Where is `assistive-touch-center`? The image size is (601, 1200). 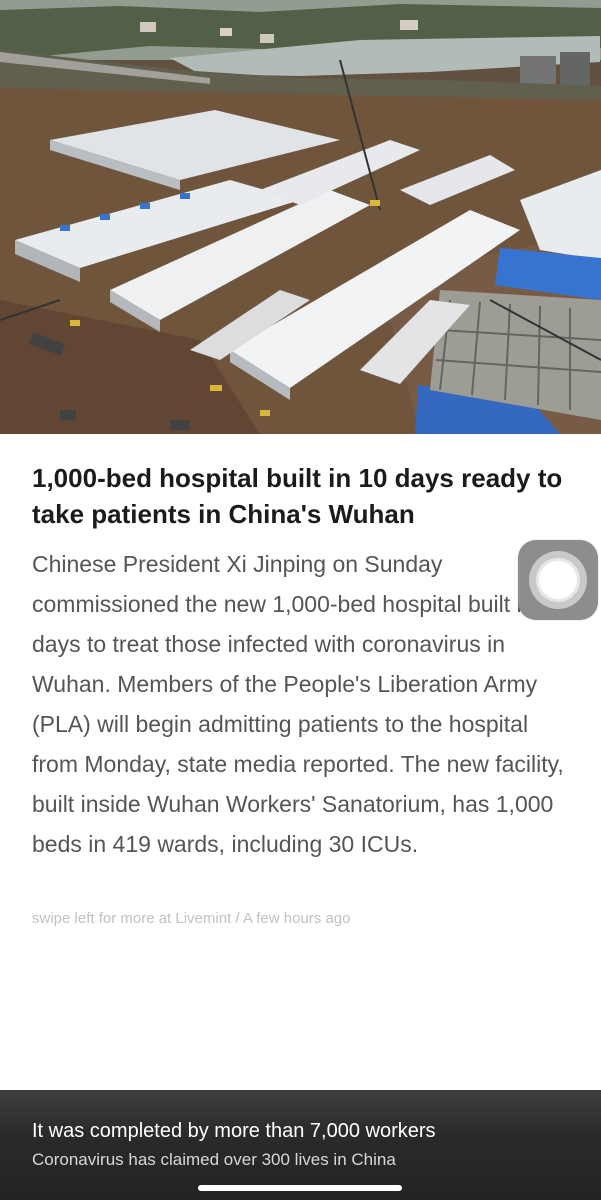
assistive-touch-center is located at coordinates (558, 580).